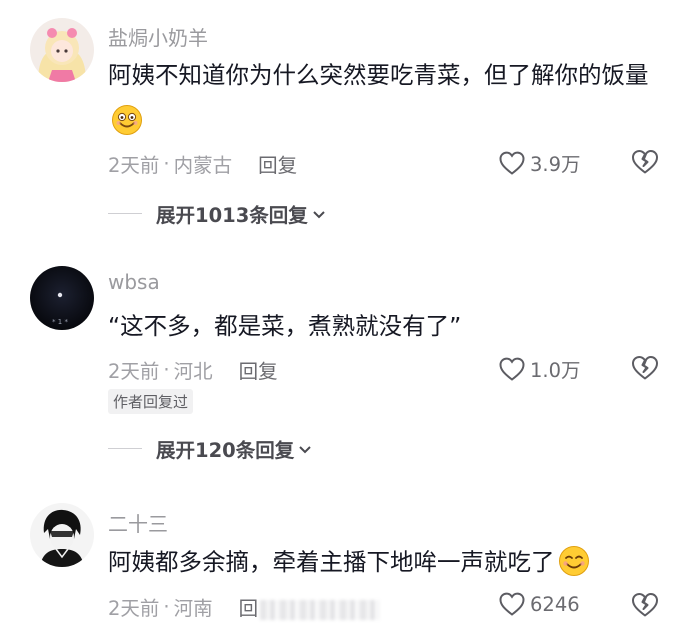 The image size is (690, 623). Describe the element at coordinates (378, 75) in the screenshot. I see `comment-text-content: 阿姨不知道你为什么突然要吃青菜，但了解你的饭量` at that location.